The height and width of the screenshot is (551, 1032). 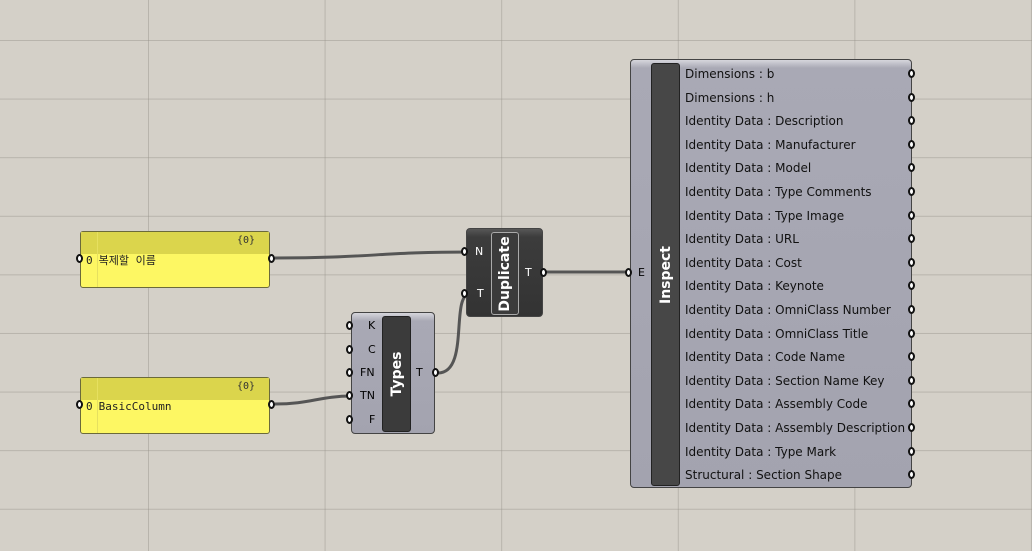 I want to click on input-tn: TN, so click(x=367, y=395).